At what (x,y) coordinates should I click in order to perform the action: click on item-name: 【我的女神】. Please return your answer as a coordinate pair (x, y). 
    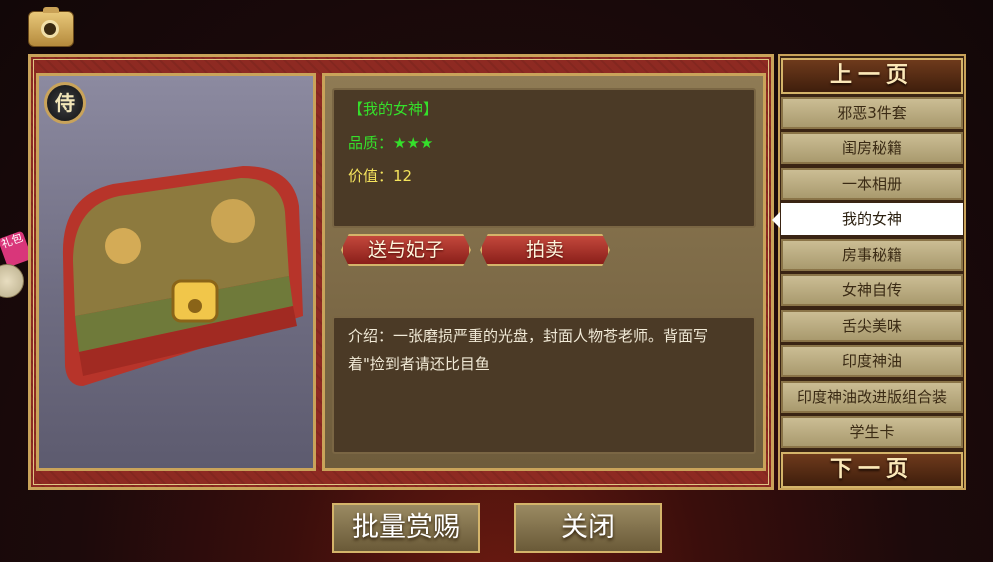
    Looking at the image, I should click on (393, 109).